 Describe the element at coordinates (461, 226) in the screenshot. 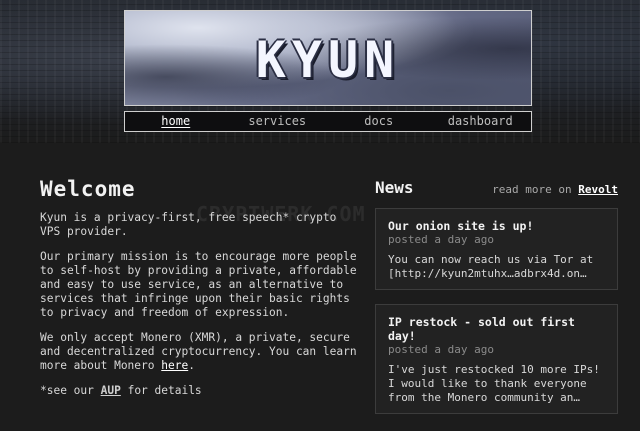

I see `news-card-title: Our onion site is up!` at that location.